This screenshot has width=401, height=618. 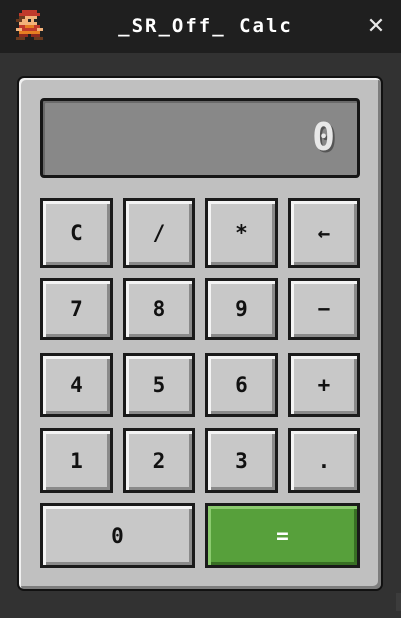 I want to click on pixel-character-icon, so click(x=29, y=26).